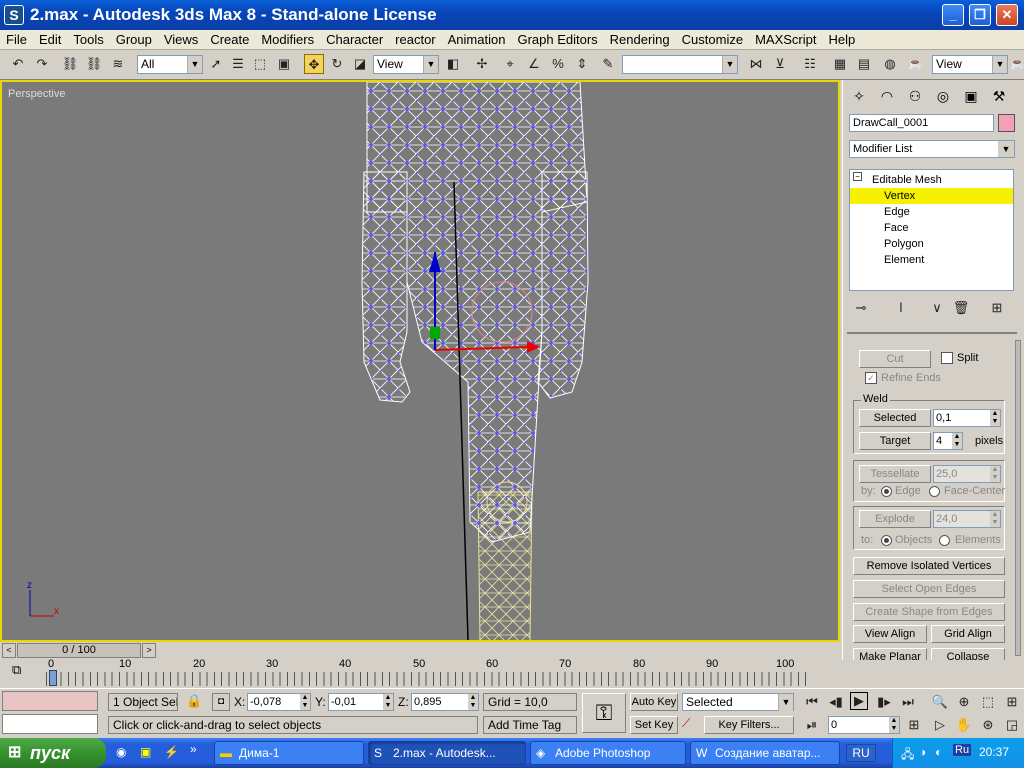  What do you see at coordinates (964, 702) in the screenshot?
I see `zoom-all-icon: ⊕` at bounding box center [964, 702].